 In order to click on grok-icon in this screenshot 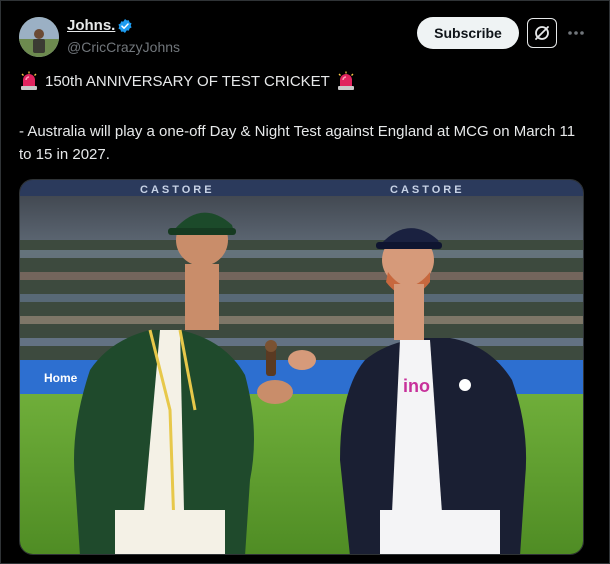, I will do `click(542, 33)`.